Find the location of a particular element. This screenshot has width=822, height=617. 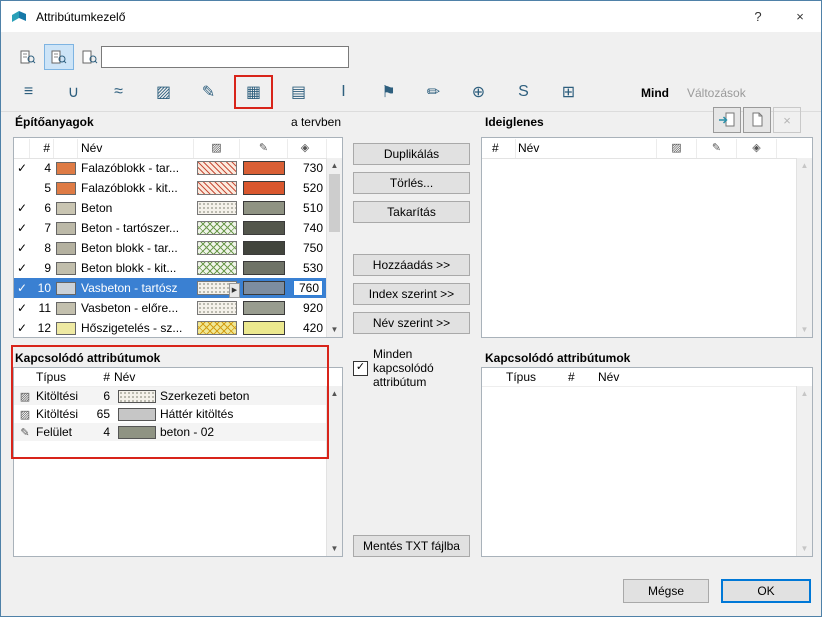

tab-all: Mind is located at coordinates (655, 93).